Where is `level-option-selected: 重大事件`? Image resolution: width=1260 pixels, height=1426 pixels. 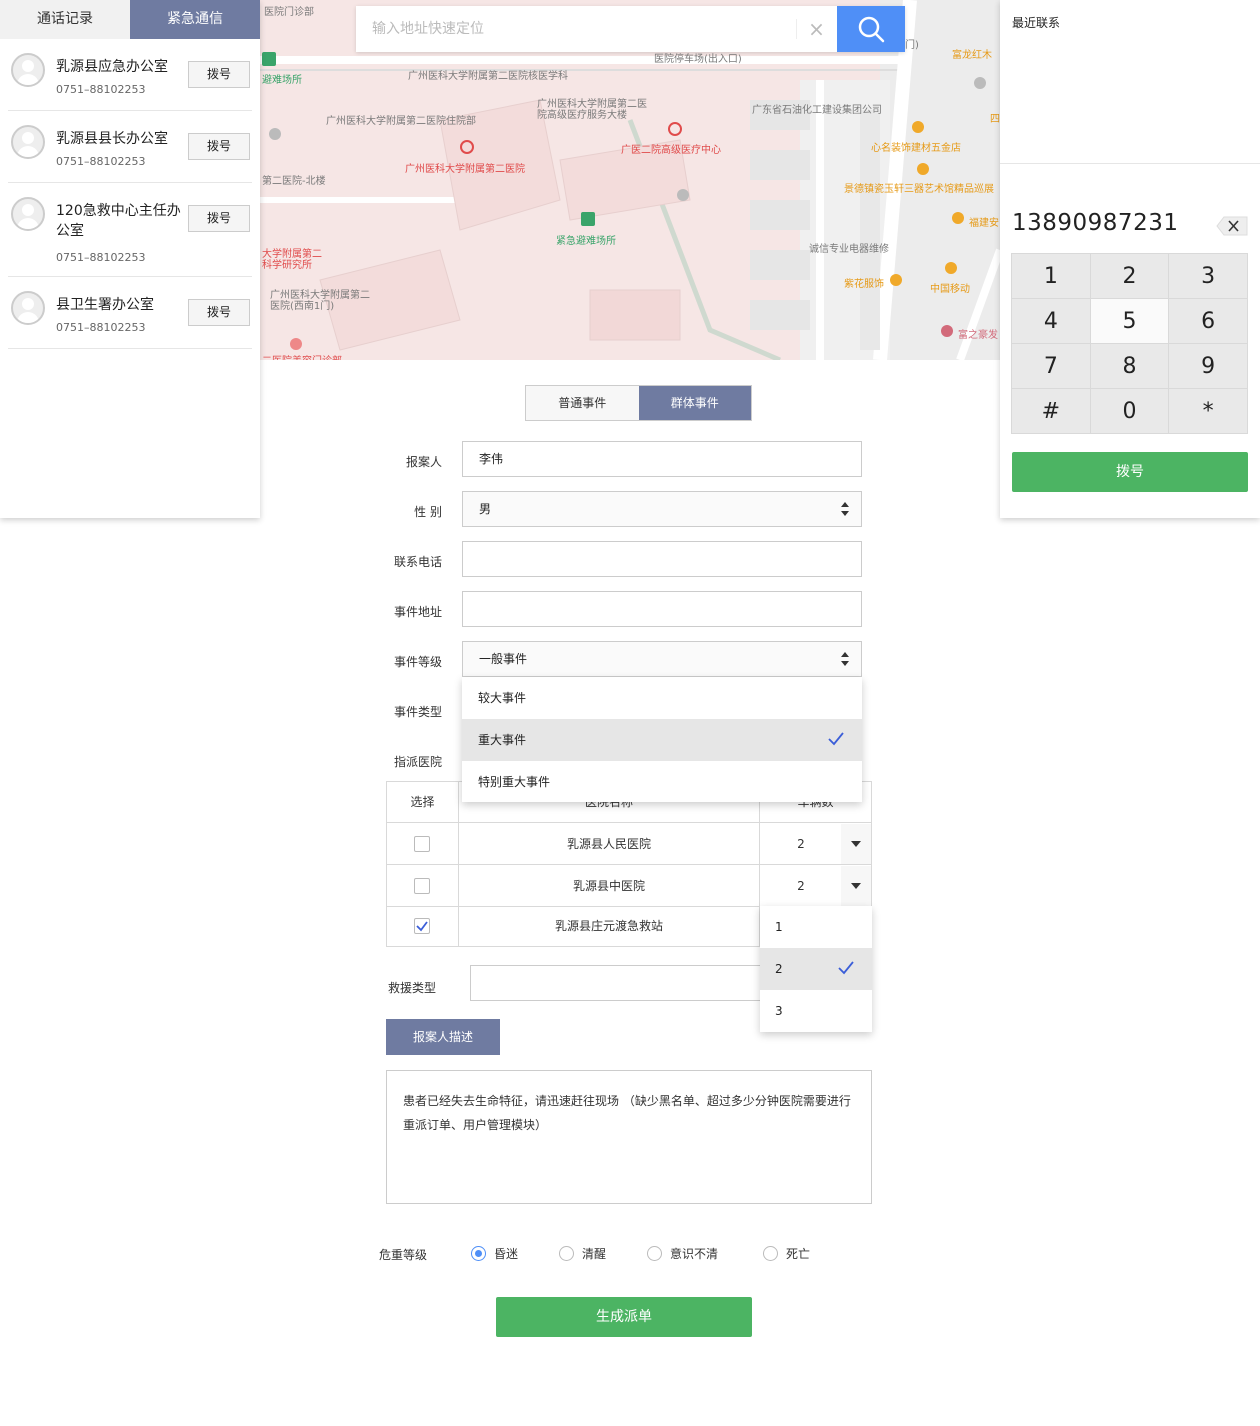 level-option-selected: 重大事件 is located at coordinates (662, 740).